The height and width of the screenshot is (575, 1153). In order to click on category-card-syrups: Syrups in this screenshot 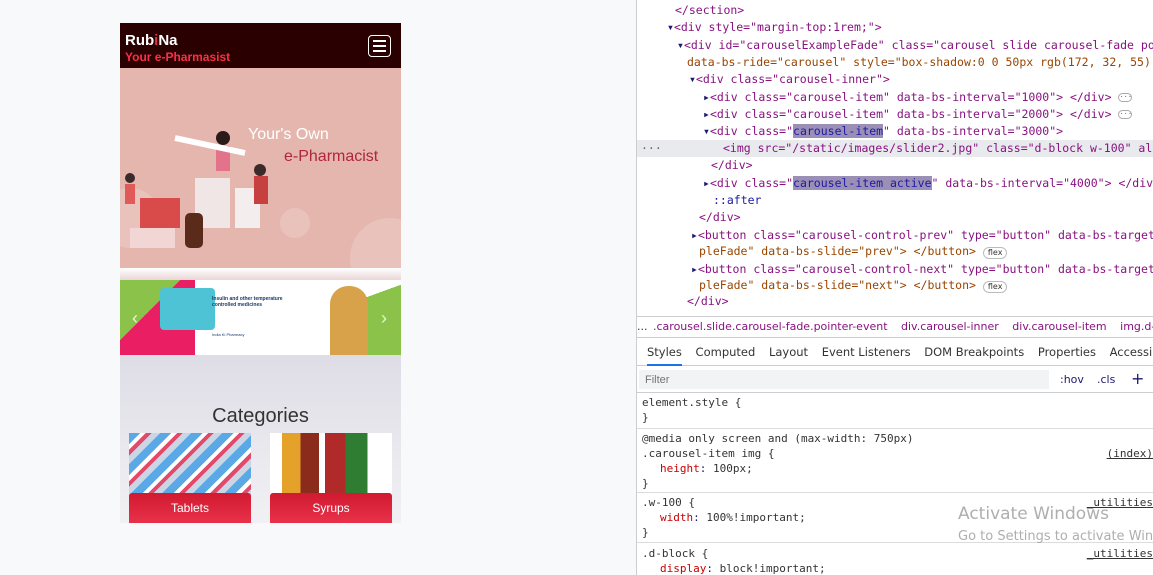, I will do `click(331, 478)`.